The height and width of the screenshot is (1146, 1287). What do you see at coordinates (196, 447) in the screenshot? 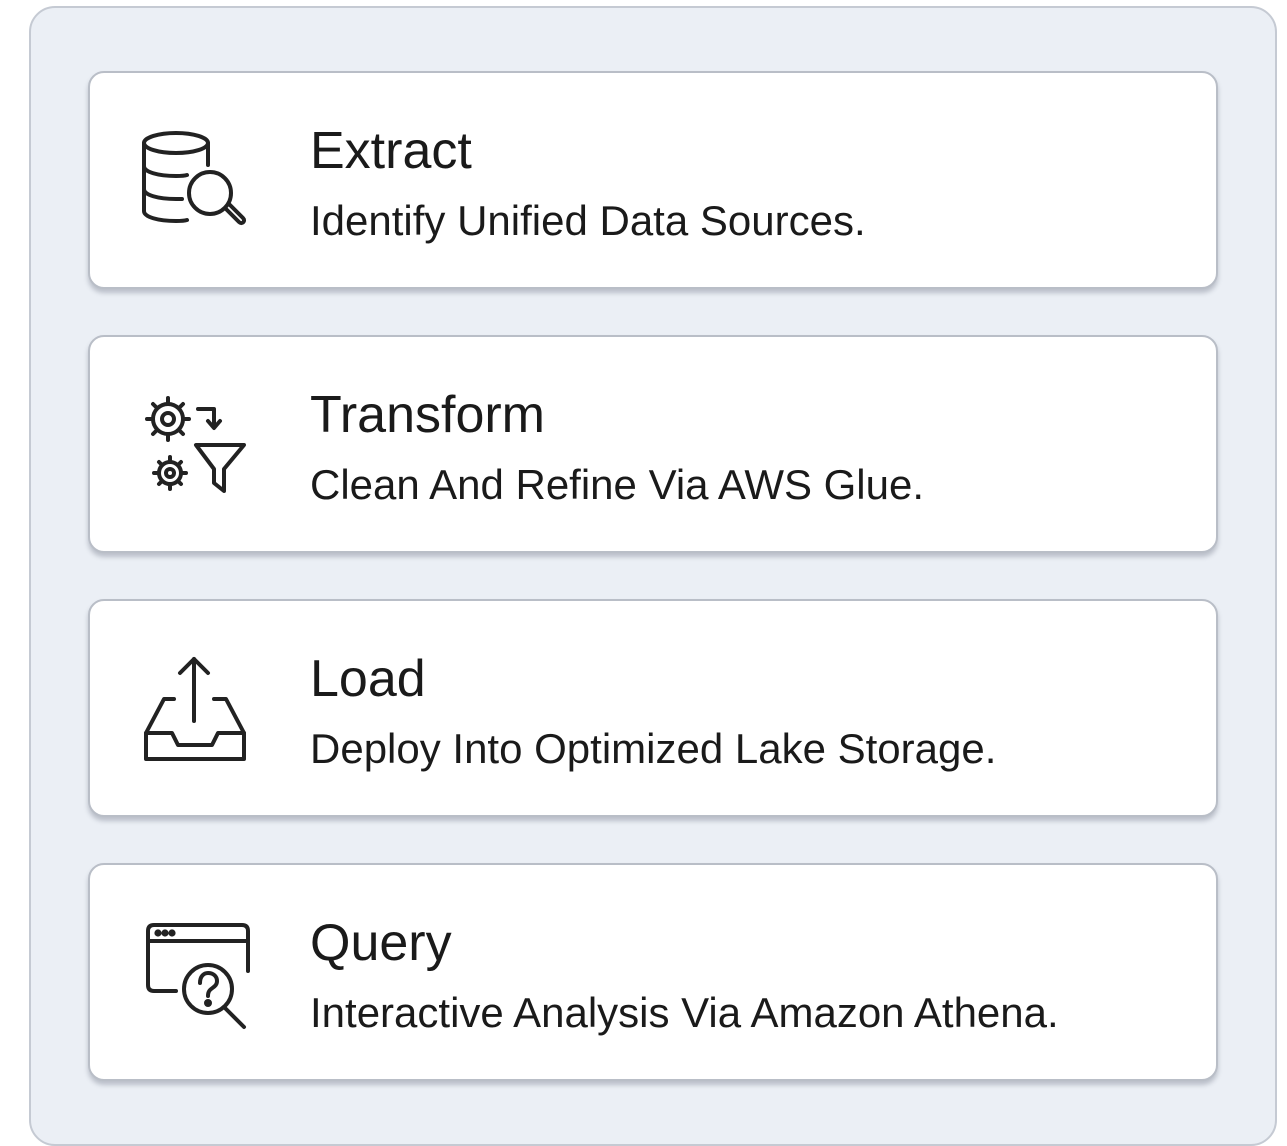
I see `gears-filter-icon` at bounding box center [196, 447].